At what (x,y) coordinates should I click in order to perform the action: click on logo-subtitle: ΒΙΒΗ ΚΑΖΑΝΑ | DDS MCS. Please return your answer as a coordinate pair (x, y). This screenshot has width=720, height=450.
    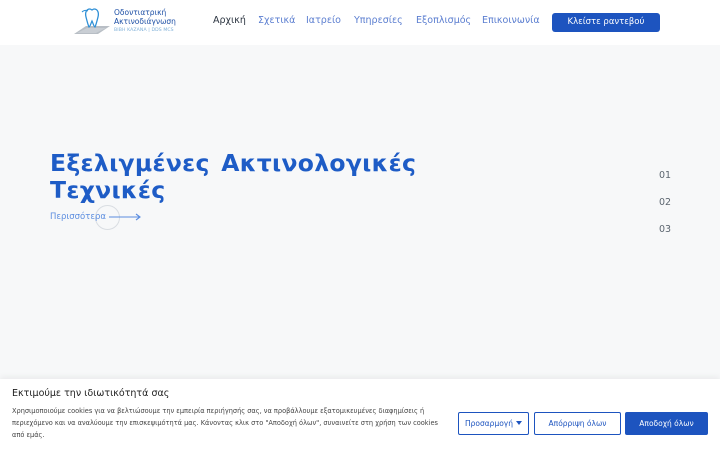
    Looking at the image, I should click on (144, 30).